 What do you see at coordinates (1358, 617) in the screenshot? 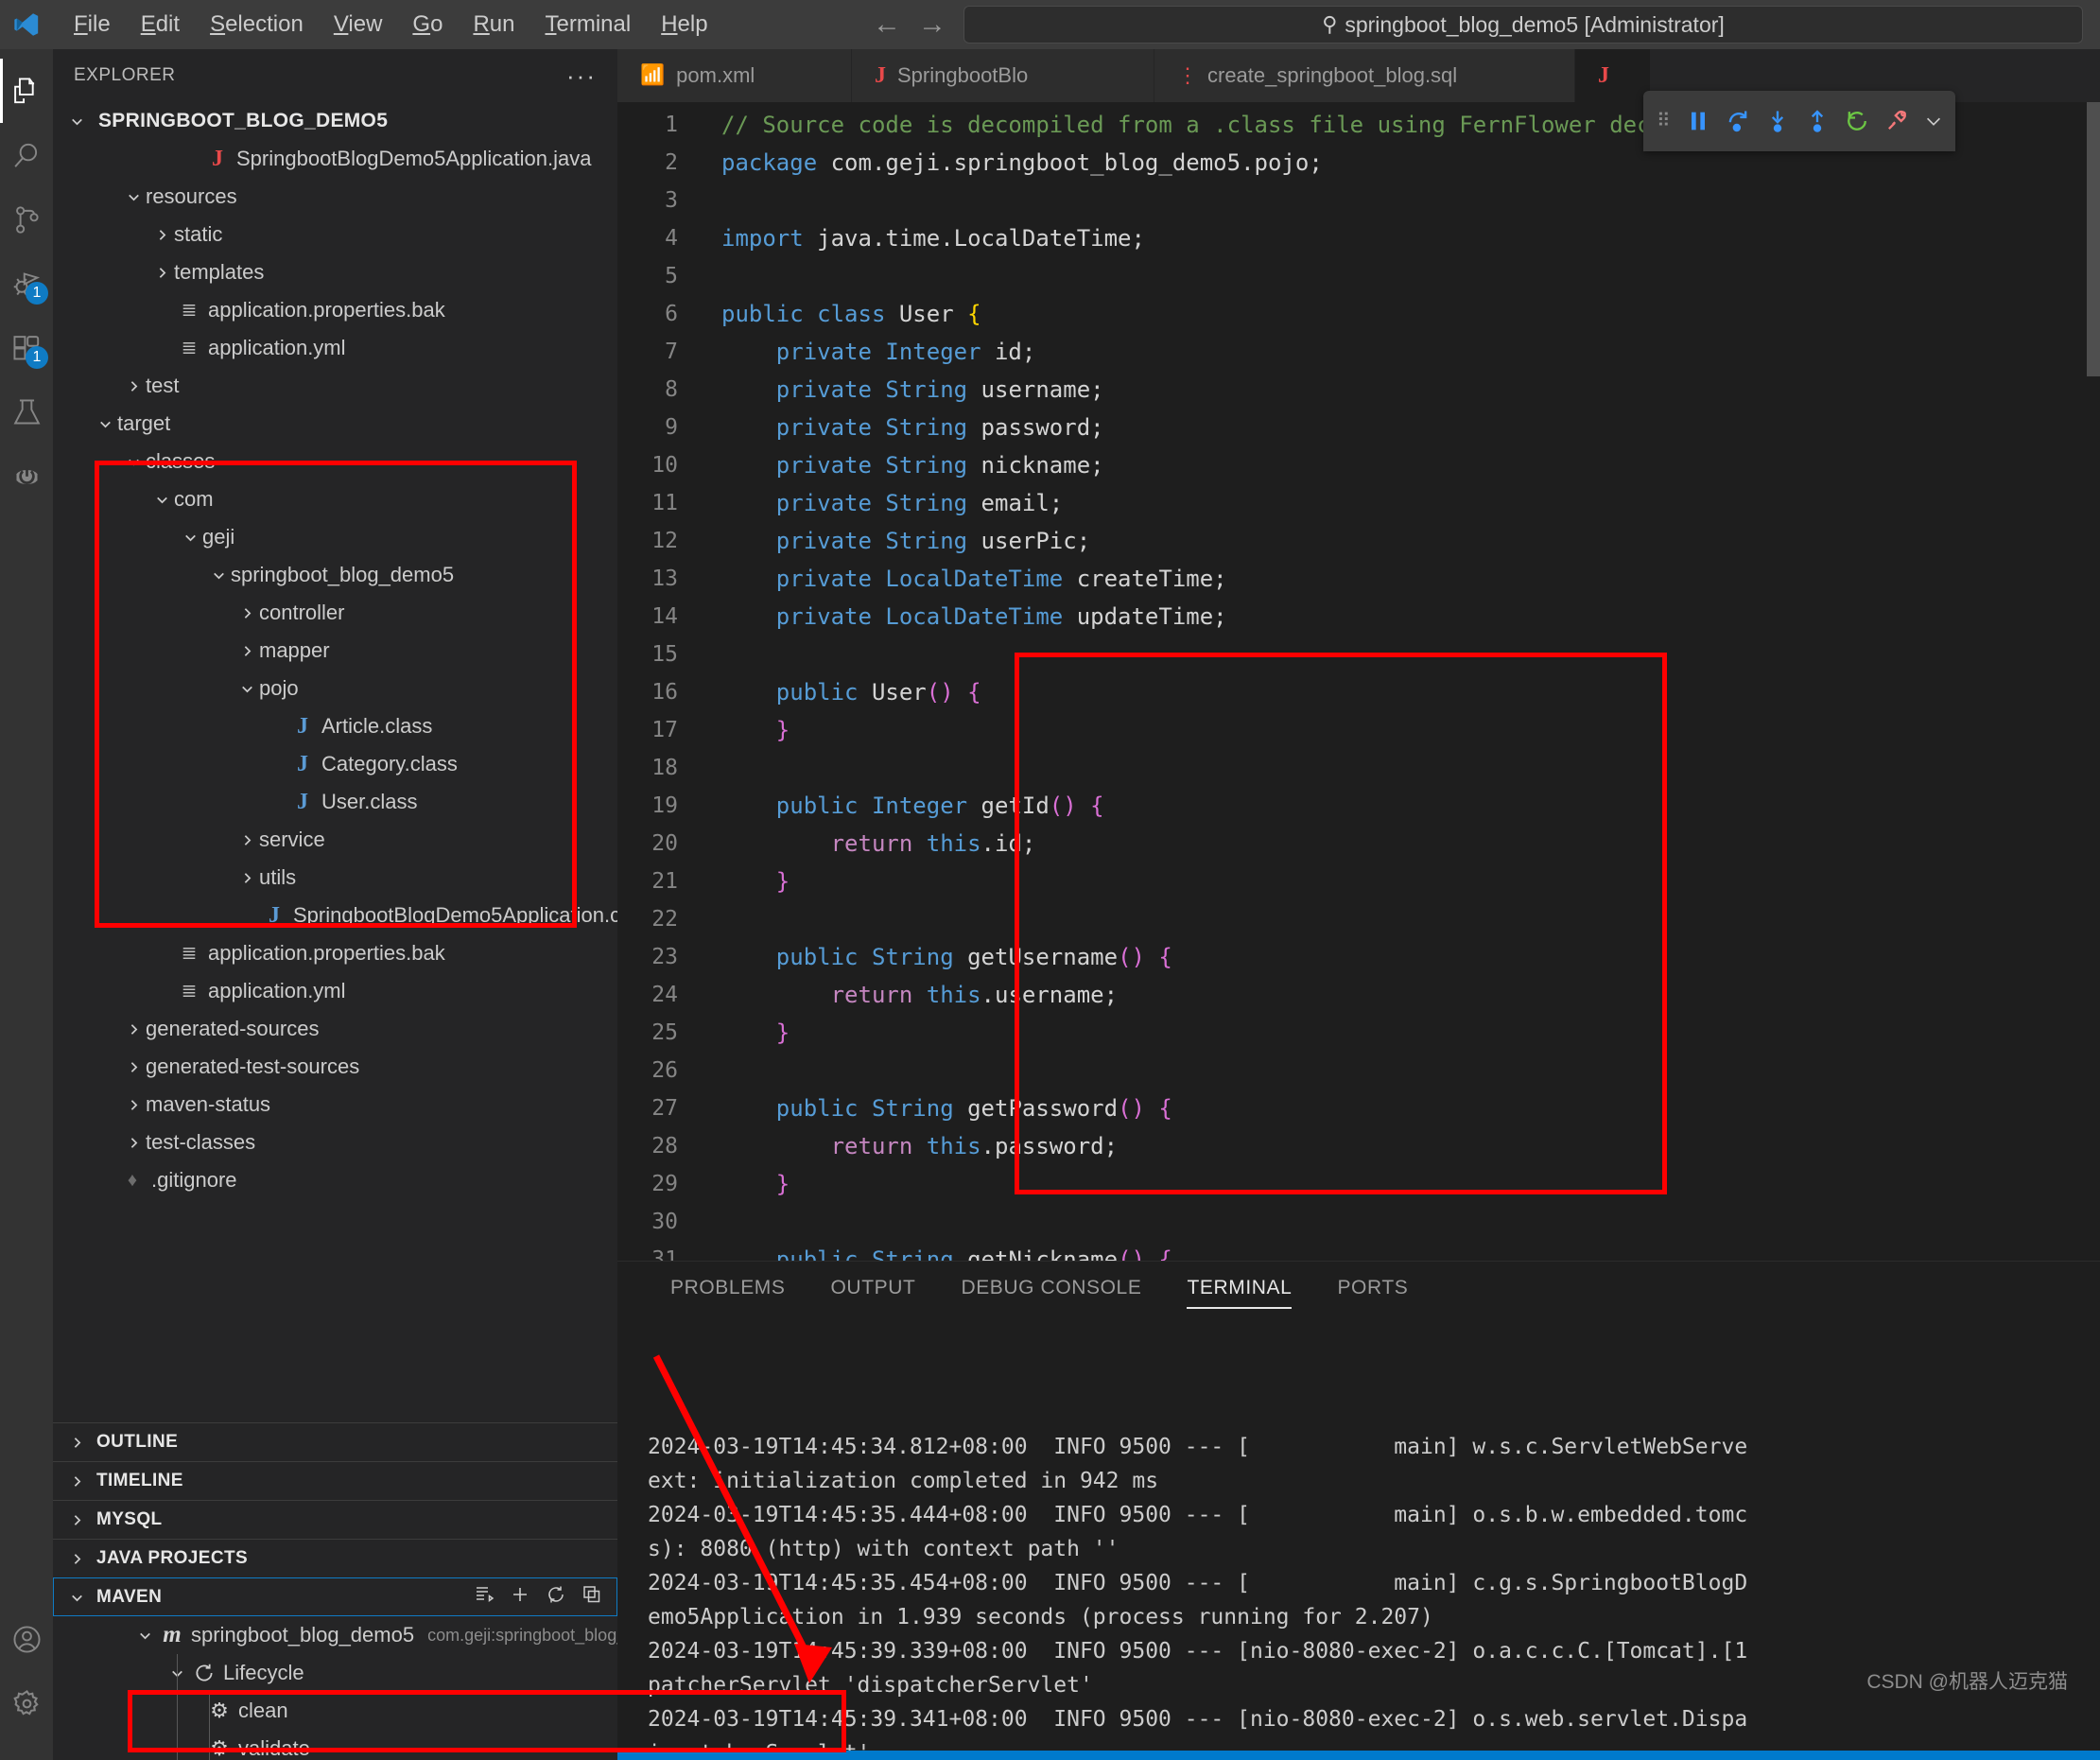
I see `code-line: 14 private LocalDateTime updateTime;` at bounding box center [1358, 617].